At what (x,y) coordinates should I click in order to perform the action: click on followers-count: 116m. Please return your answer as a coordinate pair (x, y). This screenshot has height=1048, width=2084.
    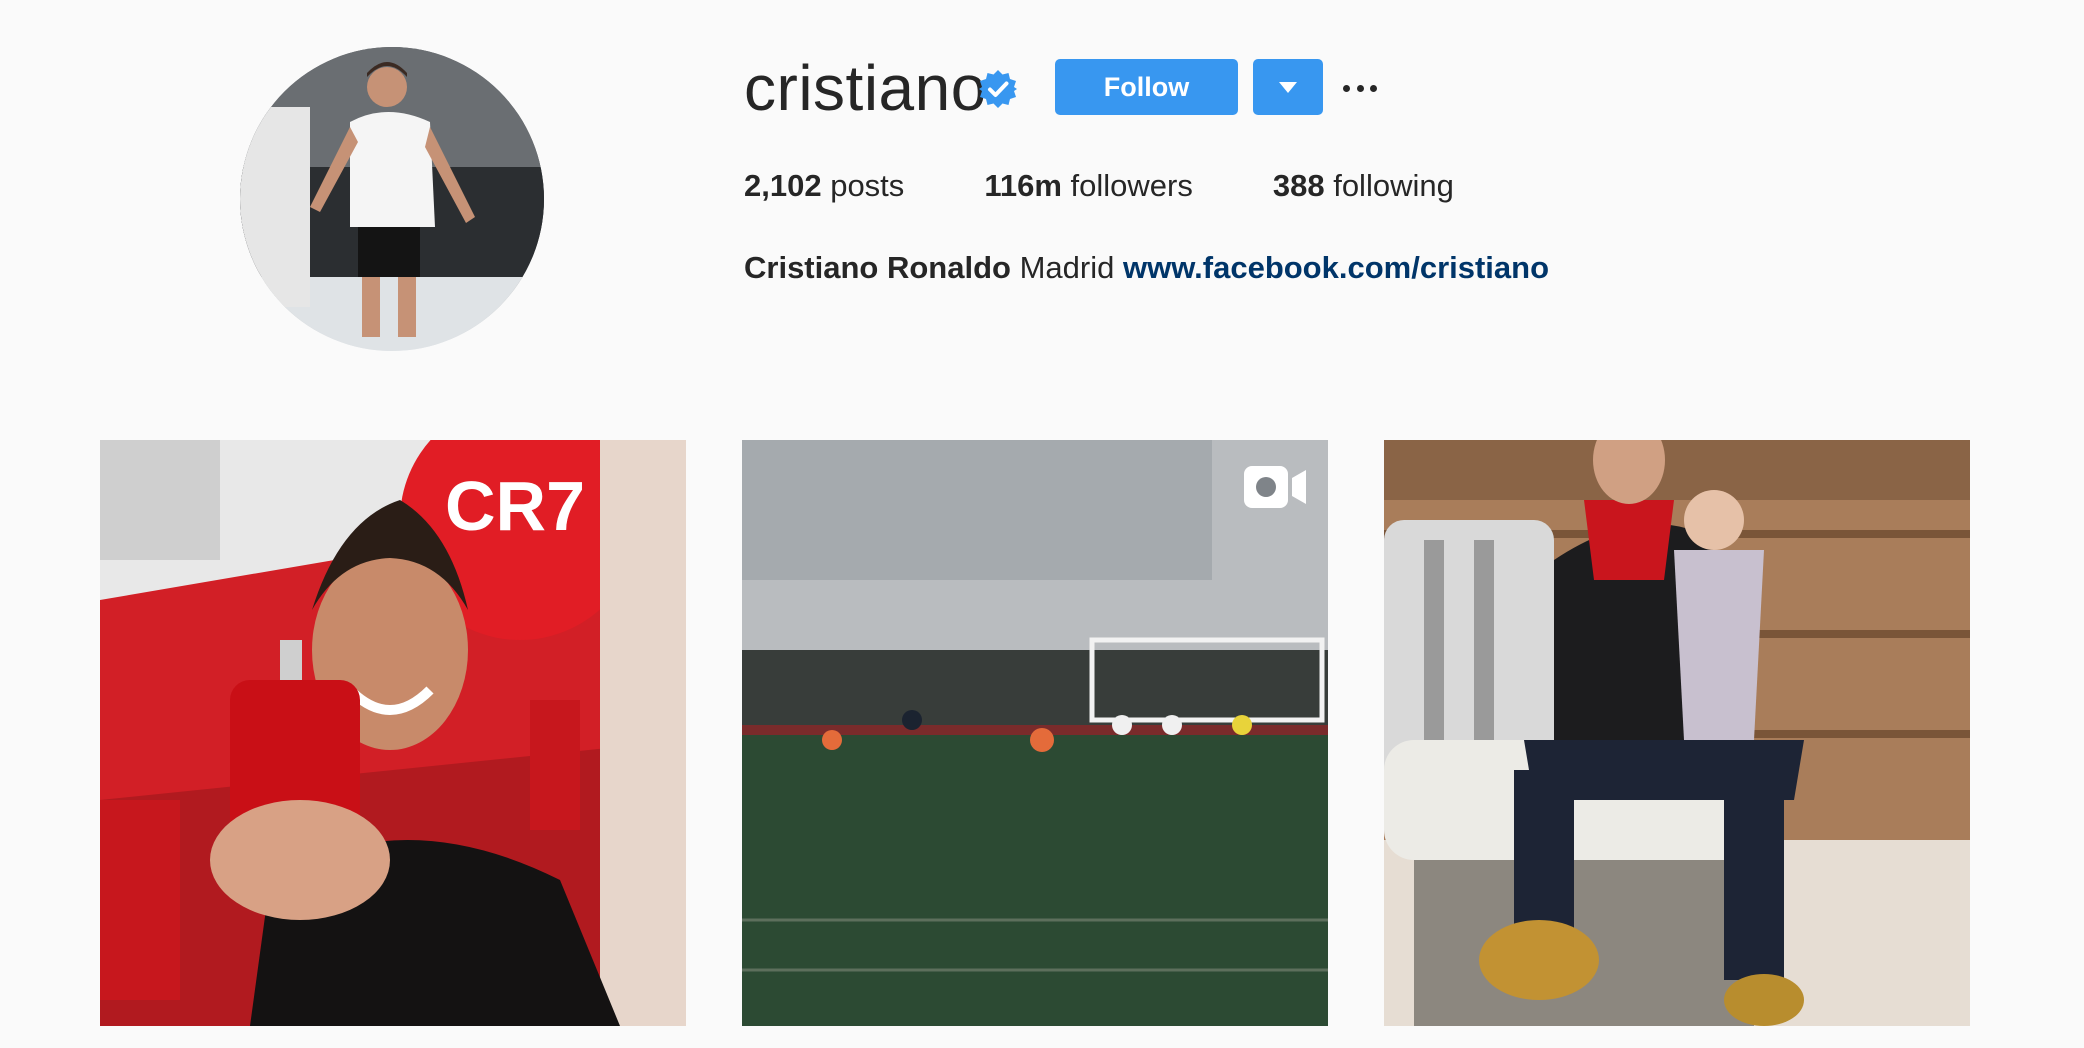
    Looking at the image, I should click on (1023, 185).